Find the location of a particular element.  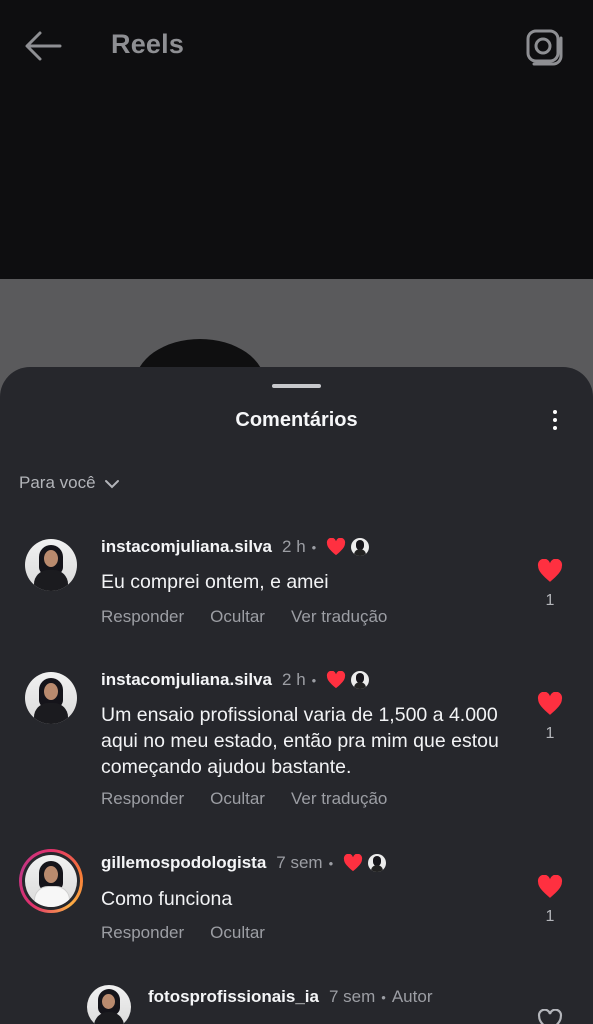

drag-handle is located at coordinates (296, 386).